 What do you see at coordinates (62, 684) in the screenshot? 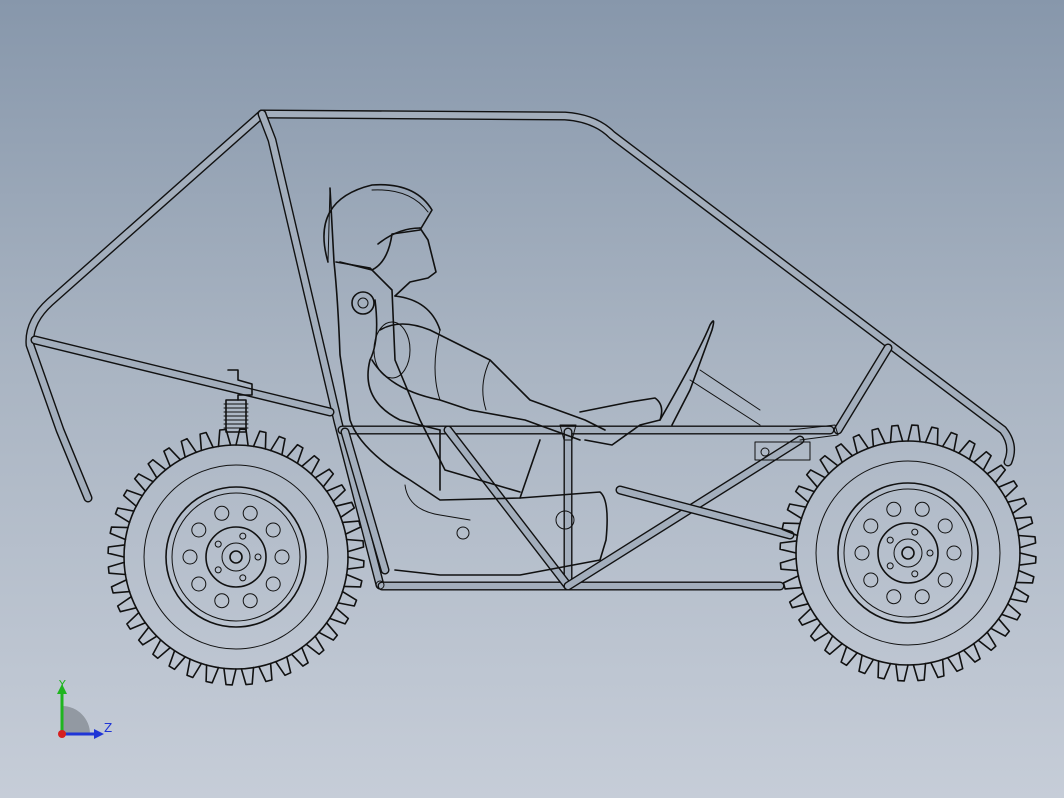
I see `y-axis-label: Y` at bounding box center [62, 684].